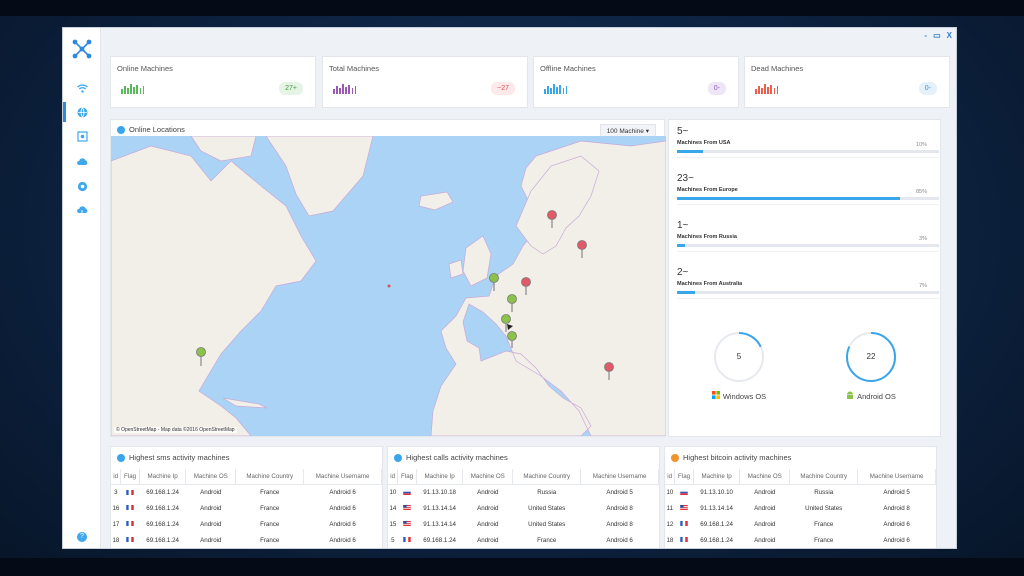 The height and width of the screenshot is (576, 1024). What do you see at coordinates (246, 524) in the screenshot?
I see `table-row: 17 69.168.1.24 Android France Android 6` at bounding box center [246, 524].